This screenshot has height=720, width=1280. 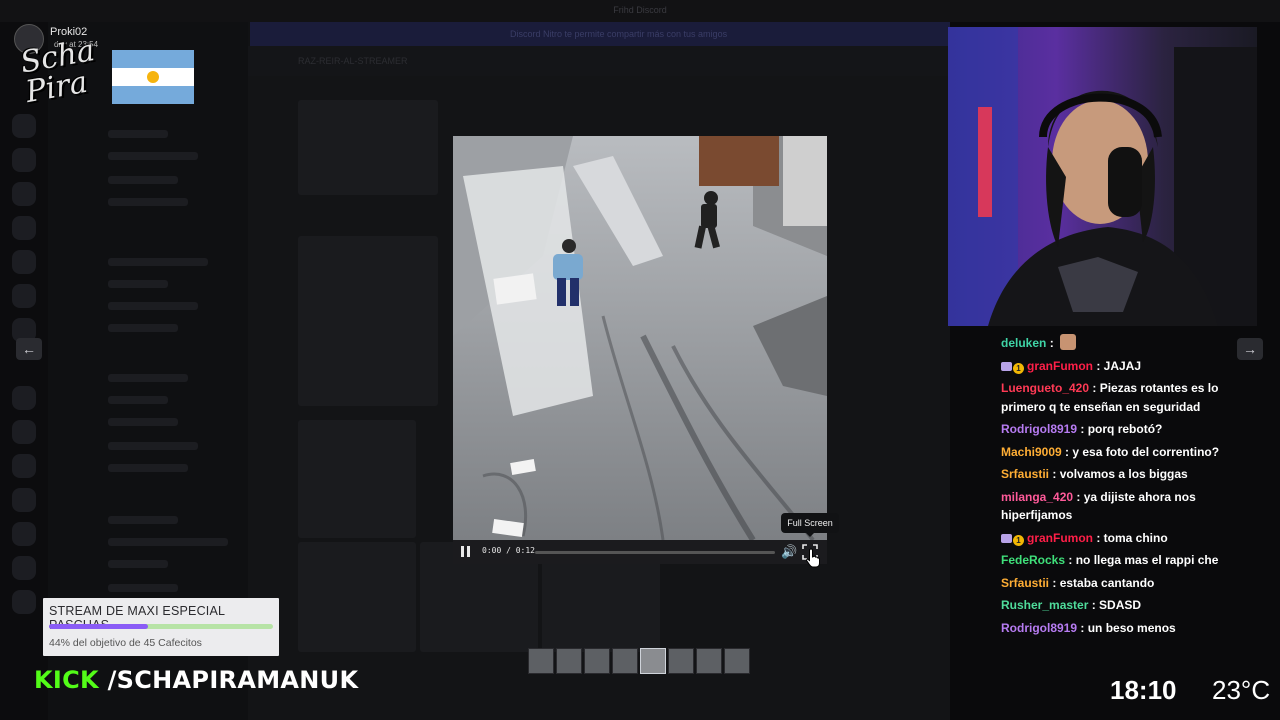 What do you see at coordinates (353, 61) in the screenshot?
I see `channel-header-title: RAZ-REIR-AL-STREAMER` at bounding box center [353, 61].